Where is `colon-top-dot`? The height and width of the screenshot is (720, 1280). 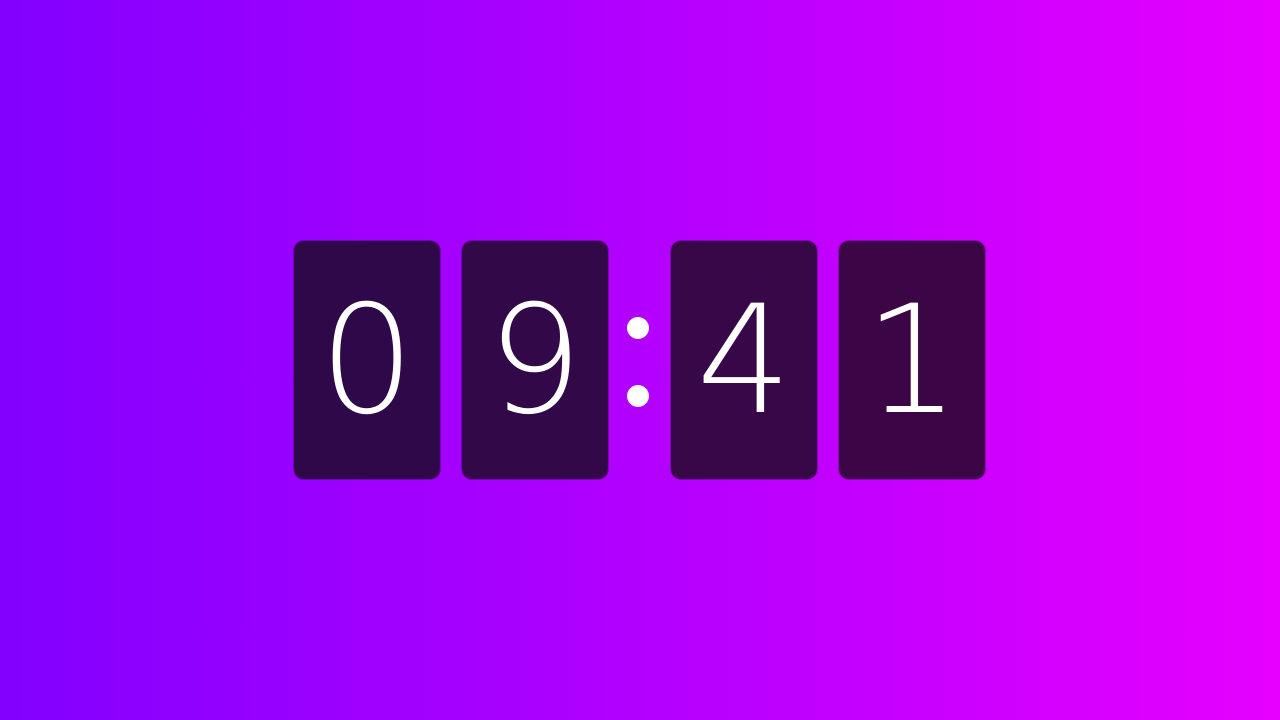
colon-top-dot is located at coordinates (638, 328).